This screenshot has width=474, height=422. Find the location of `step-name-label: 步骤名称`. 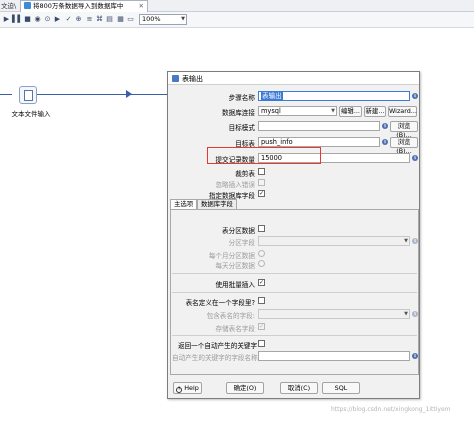

step-name-label: 步骤名称 is located at coordinates (241, 98).